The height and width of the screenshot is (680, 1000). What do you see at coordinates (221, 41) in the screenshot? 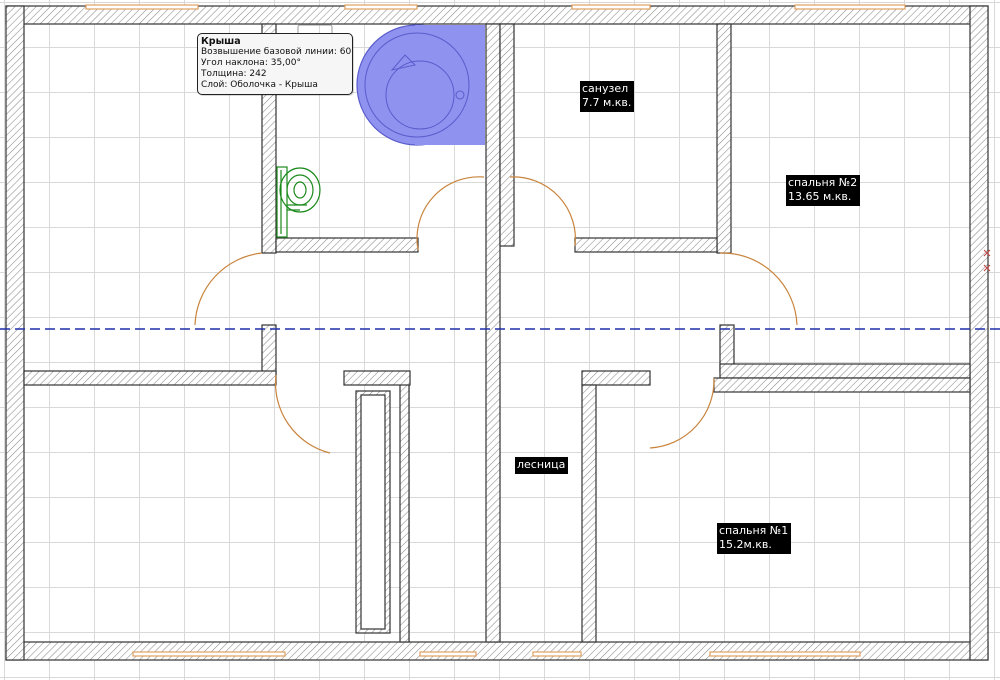
I see `tooltip-title: Крыша` at bounding box center [221, 41].